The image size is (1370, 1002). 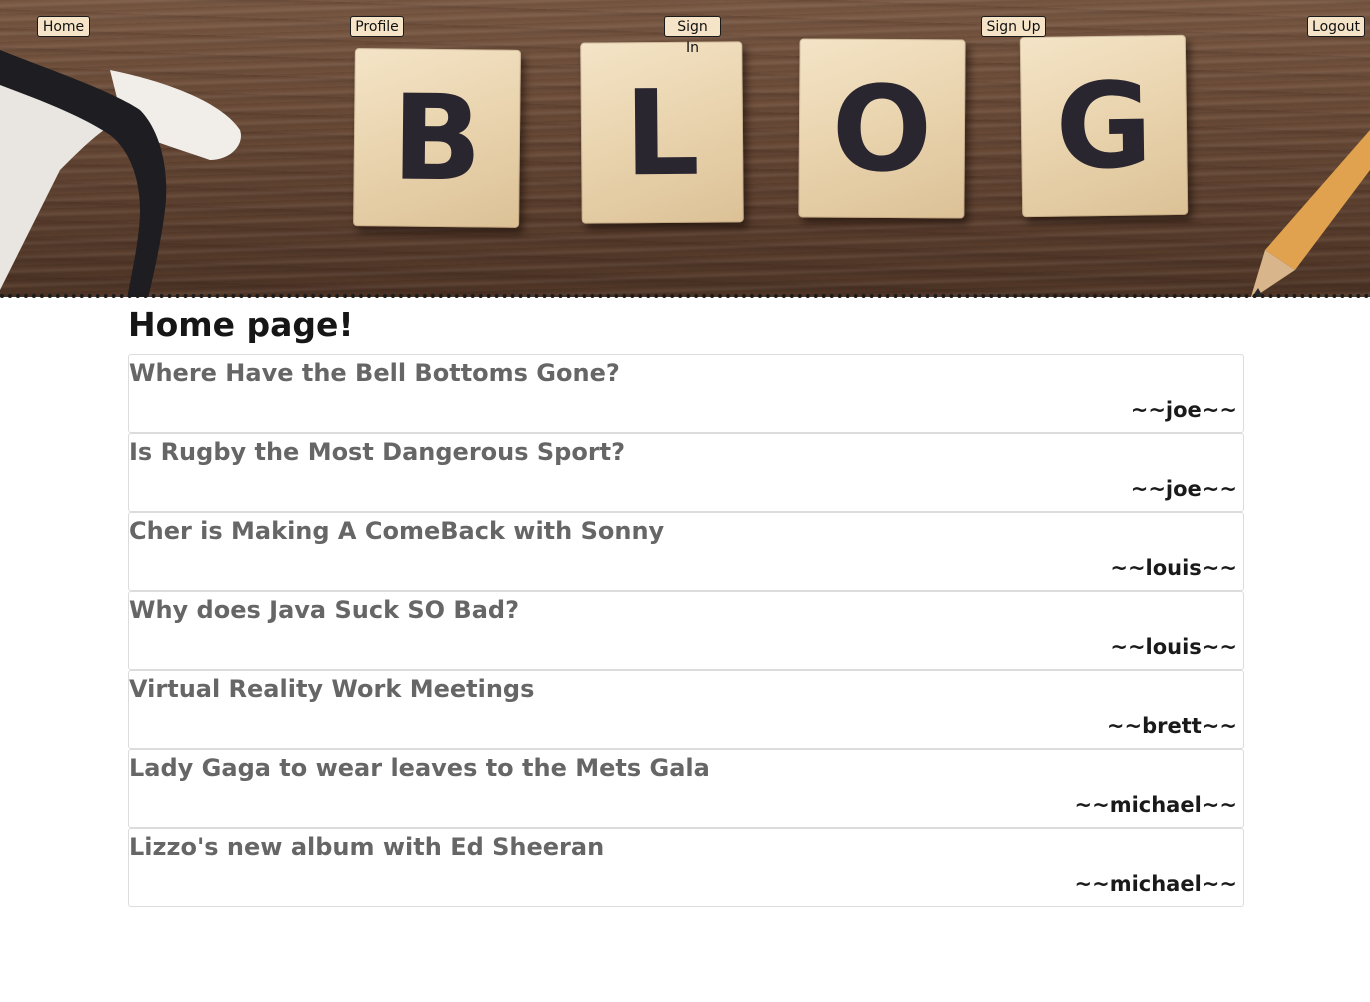 What do you see at coordinates (662, 132) in the screenshot?
I see `tile-l: L` at bounding box center [662, 132].